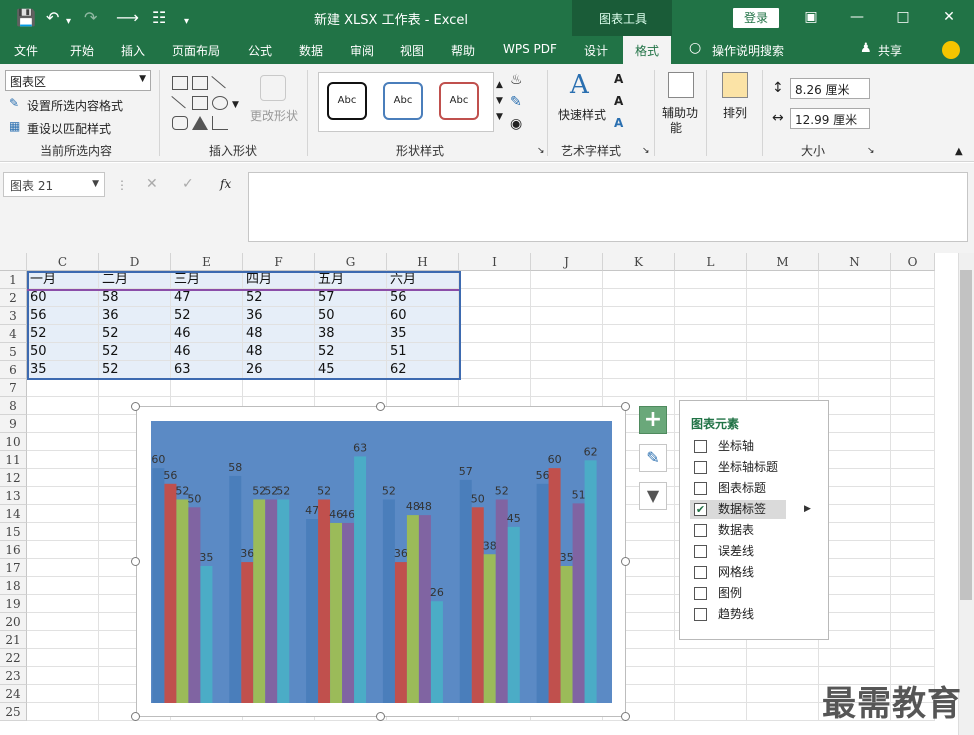 This screenshot has width=974, height=735. What do you see at coordinates (735, 85) in the screenshot?
I see `arrange-icon` at bounding box center [735, 85].